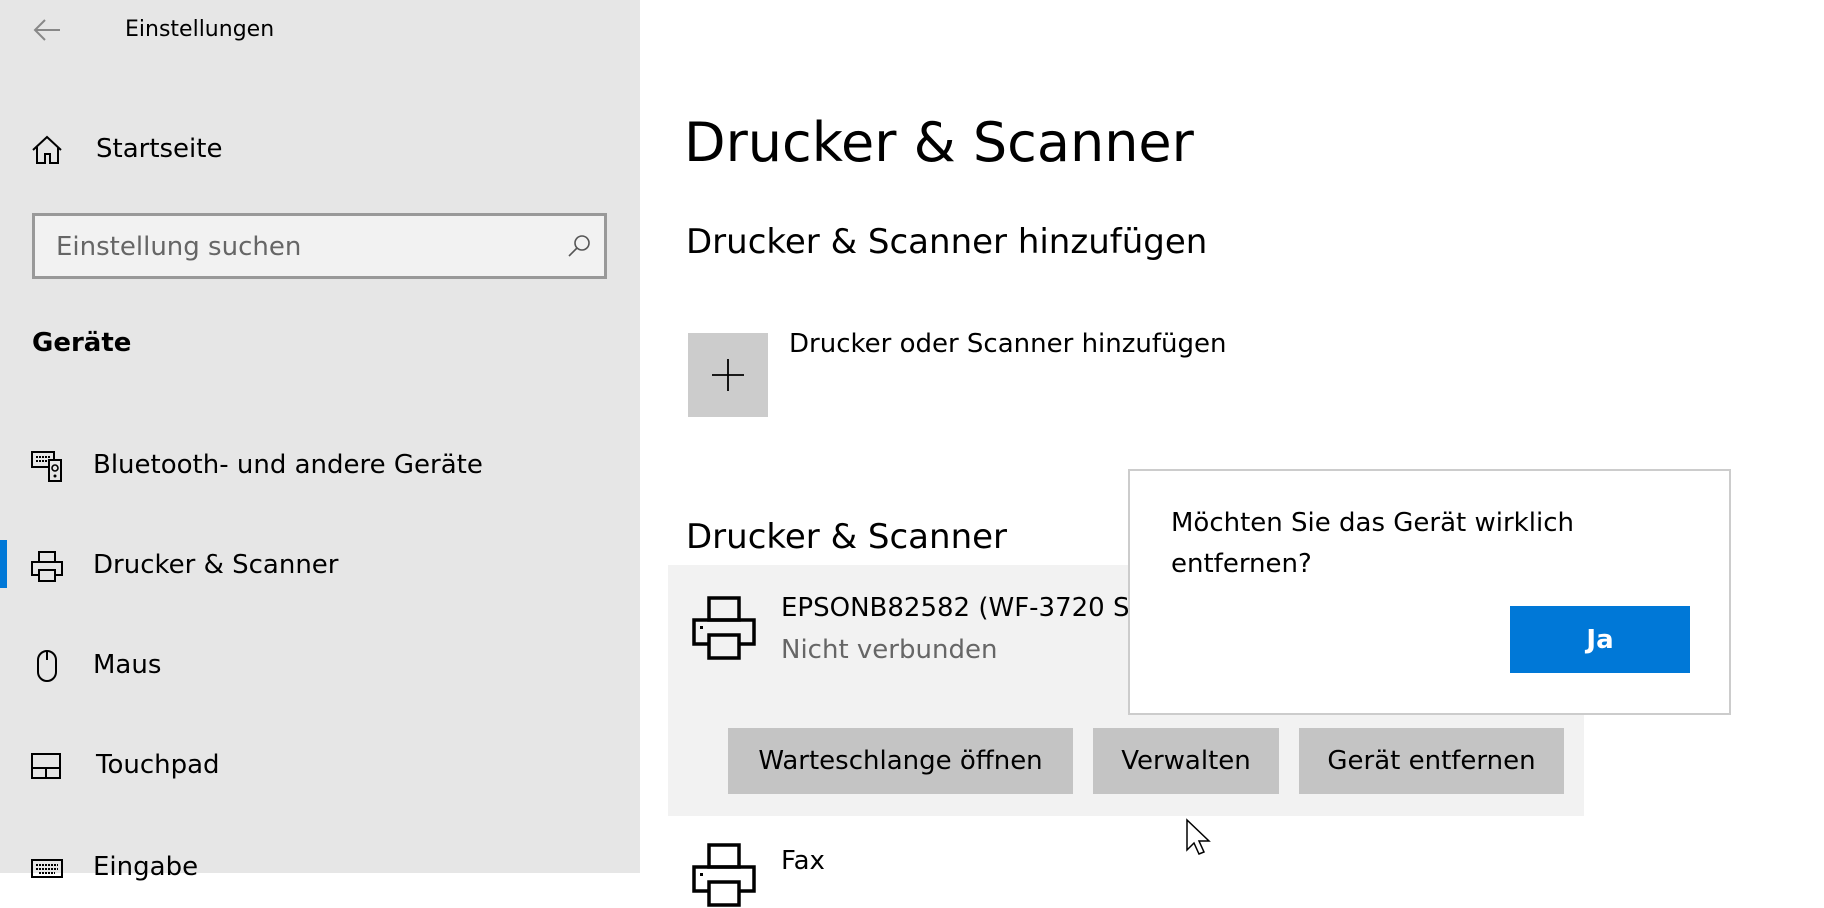 Image resolution: width=1824 pixels, height=908 pixels. I want to click on window-title: Einstellungen, so click(200, 29).